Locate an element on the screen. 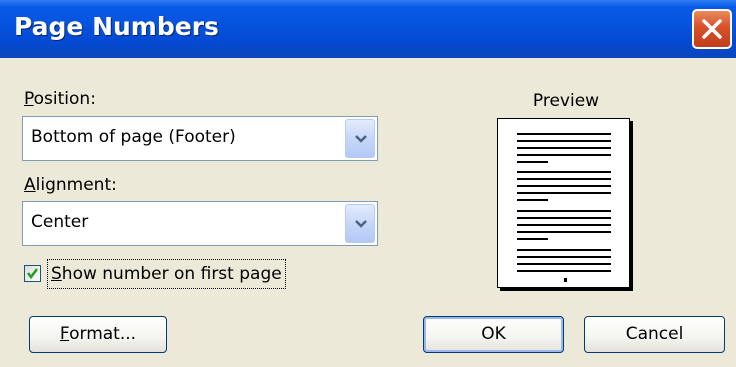 This screenshot has width=736, height=367. position-label-text: osition: is located at coordinates (64, 99).